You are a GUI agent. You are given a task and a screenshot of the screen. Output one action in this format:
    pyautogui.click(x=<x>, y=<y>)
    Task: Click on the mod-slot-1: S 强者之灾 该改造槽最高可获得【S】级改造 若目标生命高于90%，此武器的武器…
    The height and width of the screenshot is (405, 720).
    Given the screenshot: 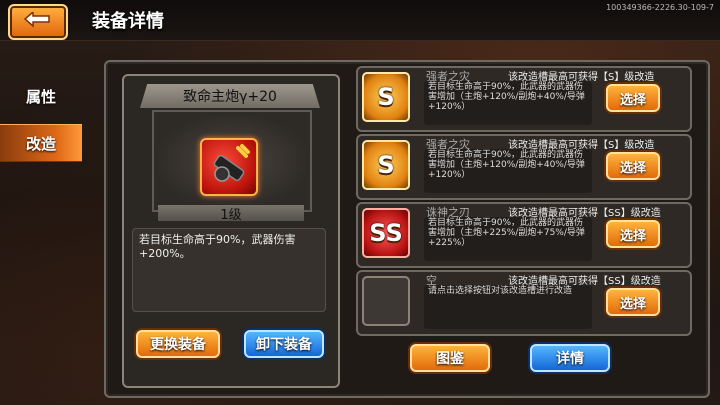 What is the action you would take?
    pyautogui.click(x=524, y=99)
    